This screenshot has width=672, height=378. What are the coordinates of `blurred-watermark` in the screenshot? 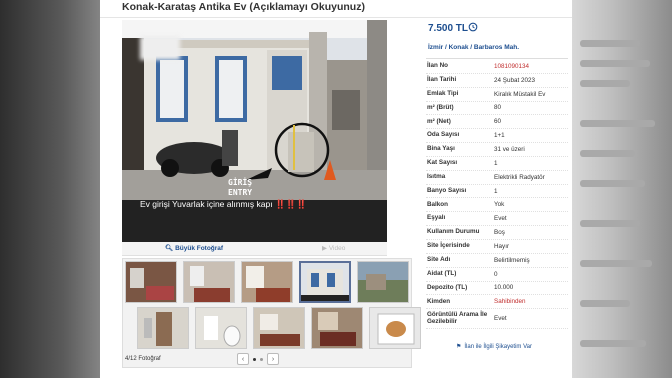 It's located at (160, 48).